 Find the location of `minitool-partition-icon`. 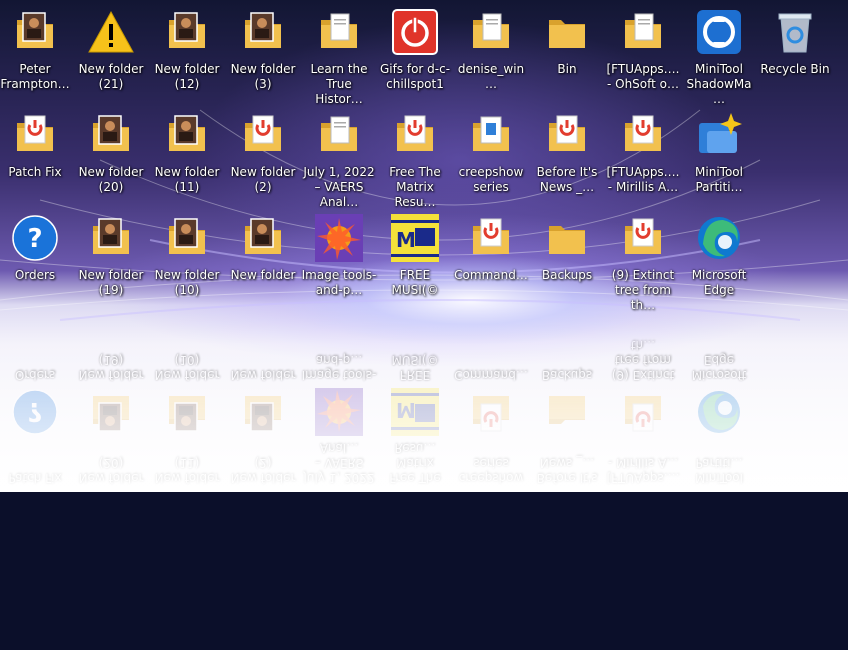

minitool-partition-icon is located at coordinates (719, 515).